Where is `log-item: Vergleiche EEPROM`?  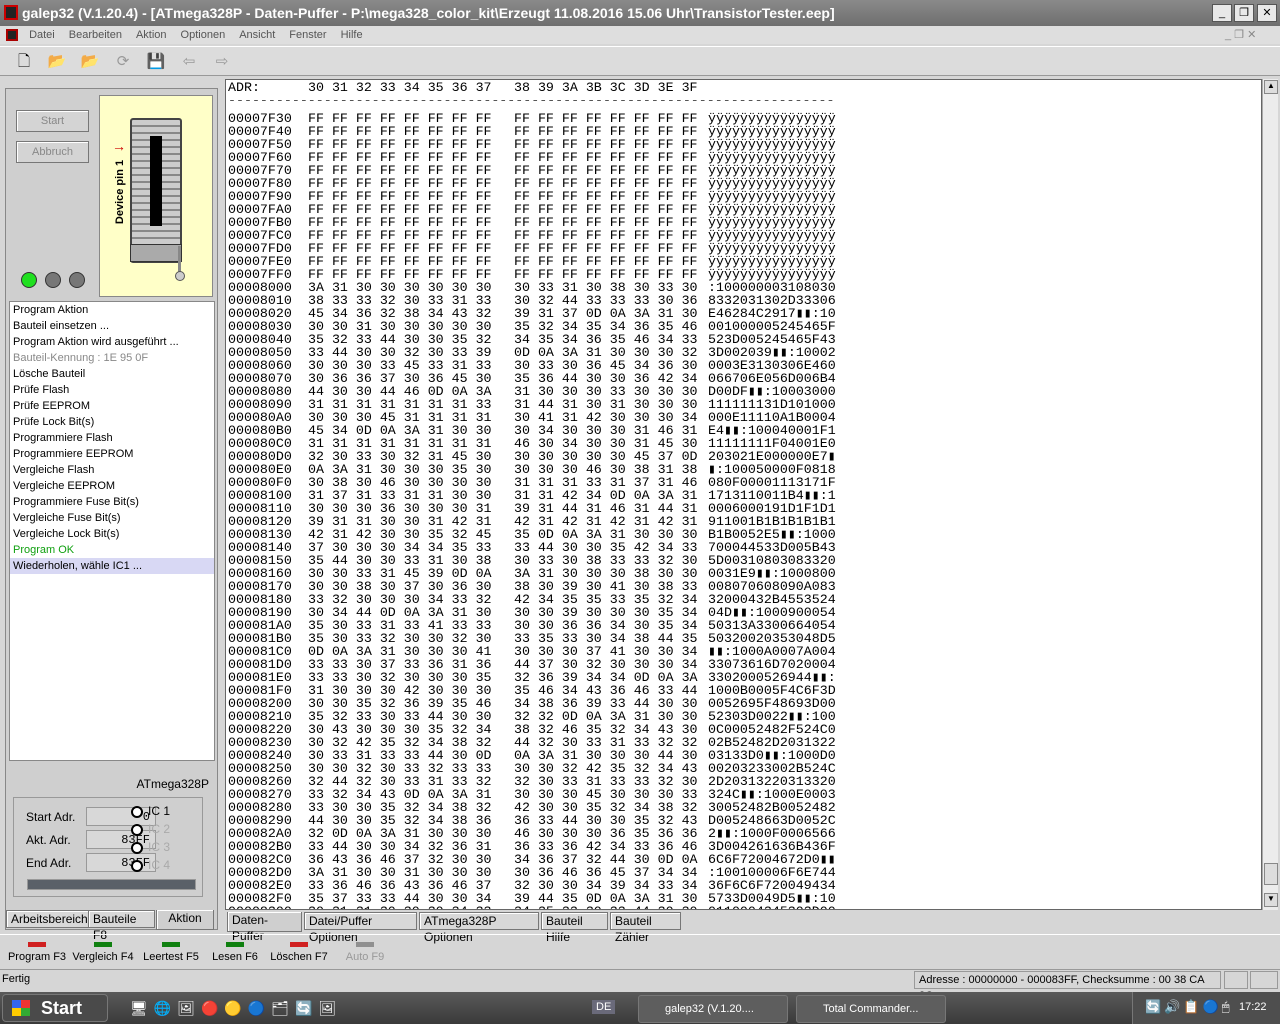
log-item: Vergleiche EEPROM is located at coordinates (64, 486).